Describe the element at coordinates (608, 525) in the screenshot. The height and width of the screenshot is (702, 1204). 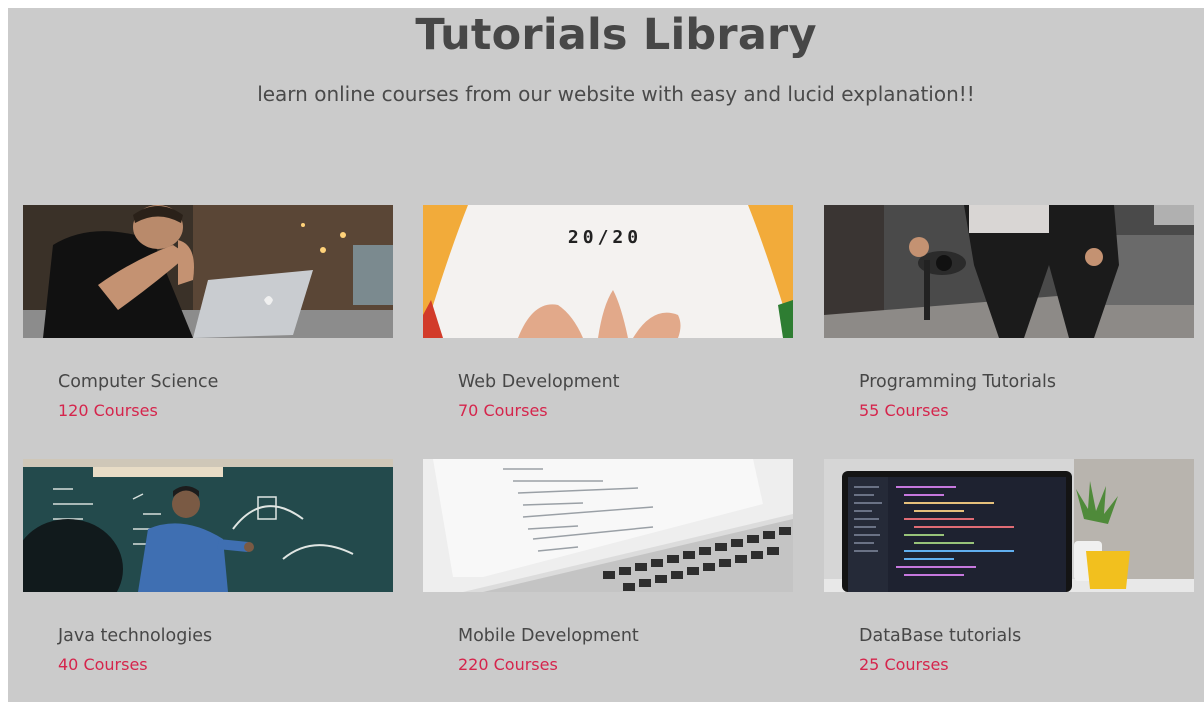
I see `laptop-code-editor-photo` at that location.